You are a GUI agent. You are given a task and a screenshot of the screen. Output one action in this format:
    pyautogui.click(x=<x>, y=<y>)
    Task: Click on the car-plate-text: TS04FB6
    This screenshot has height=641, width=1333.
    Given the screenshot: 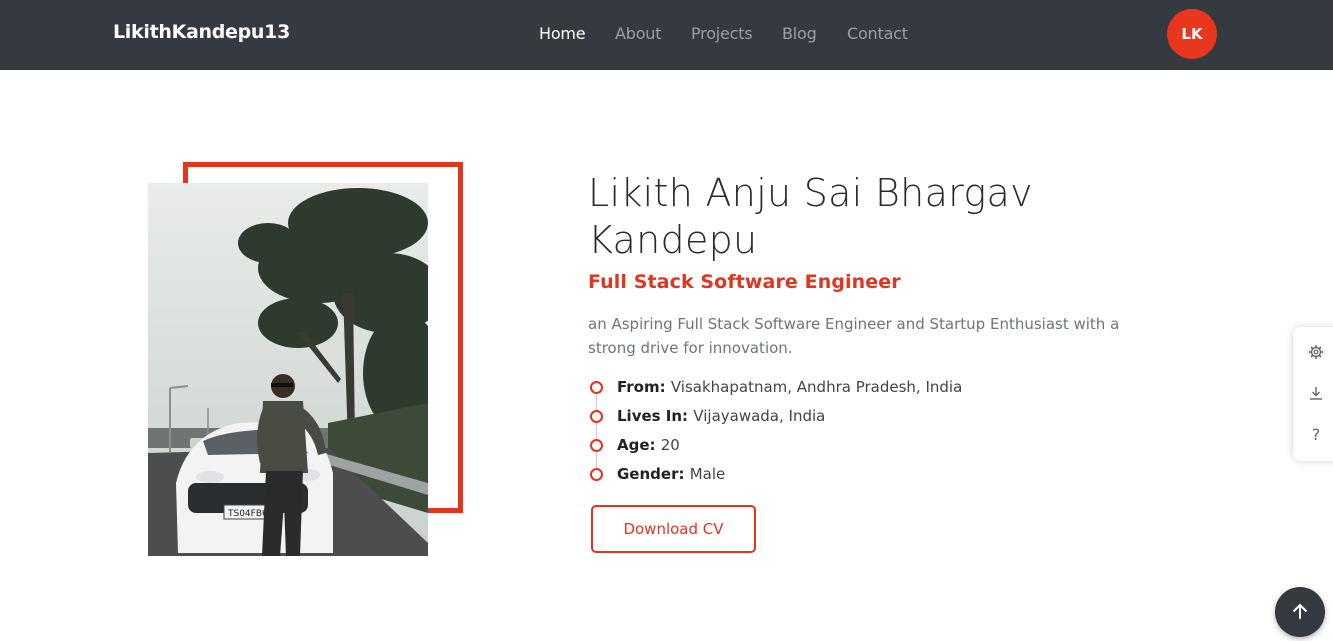 What is the action you would take?
    pyautogui.click(x=247, y=514)
    